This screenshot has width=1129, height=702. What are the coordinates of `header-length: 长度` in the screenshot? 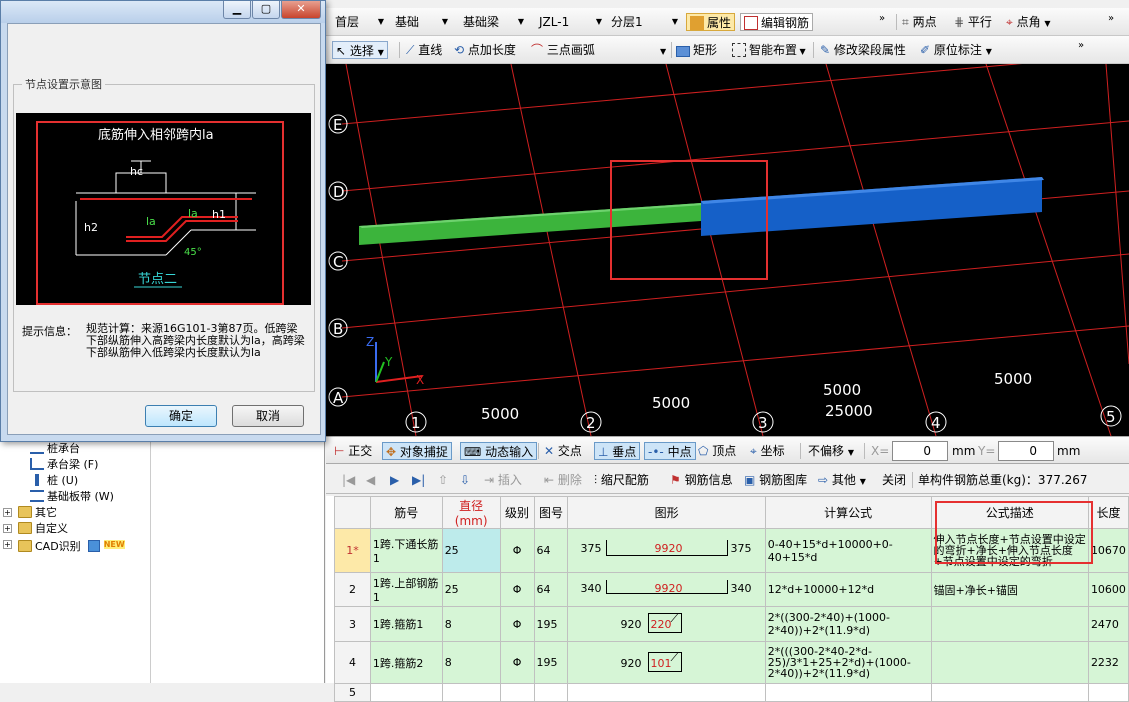 It's located at (1108, 512).